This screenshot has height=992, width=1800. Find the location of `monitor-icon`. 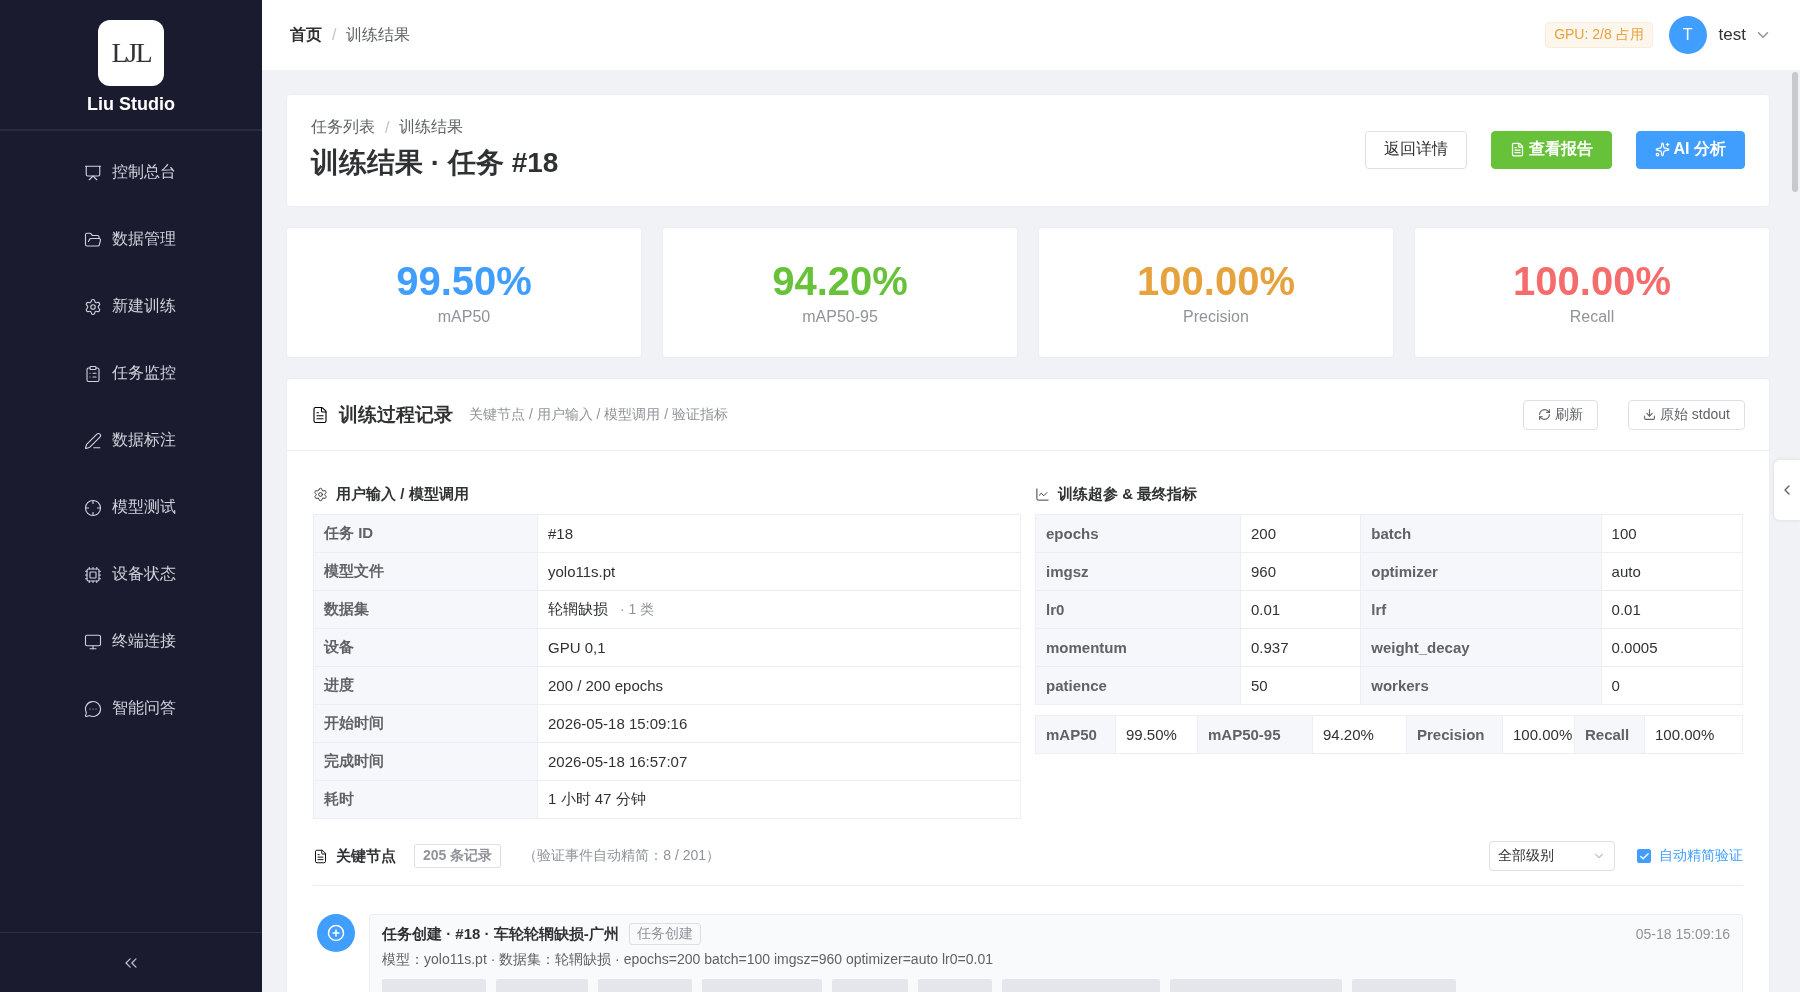

monitor-icon is located at coordinates (93, 641).